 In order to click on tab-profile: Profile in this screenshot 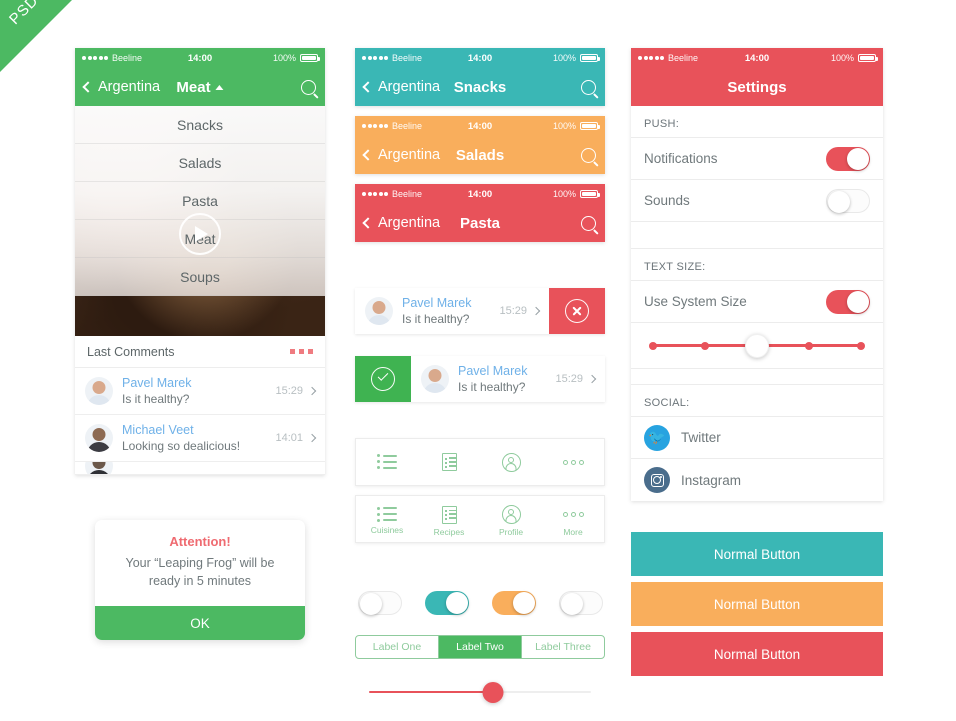, I will do `click(511, 519)`.